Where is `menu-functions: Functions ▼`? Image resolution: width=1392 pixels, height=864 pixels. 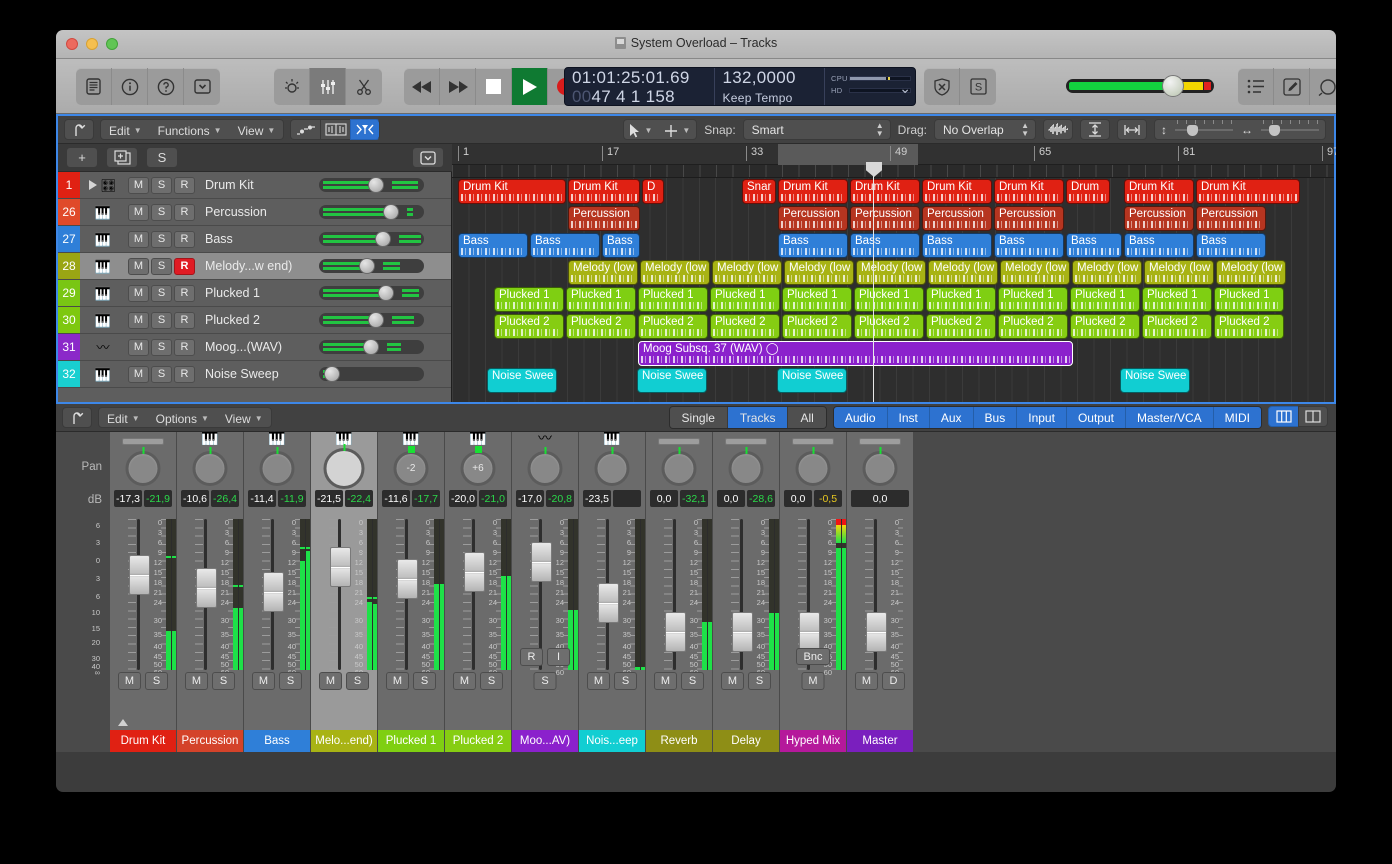 menu-functions: Functions ▼ is located at coordinates (190, 130).